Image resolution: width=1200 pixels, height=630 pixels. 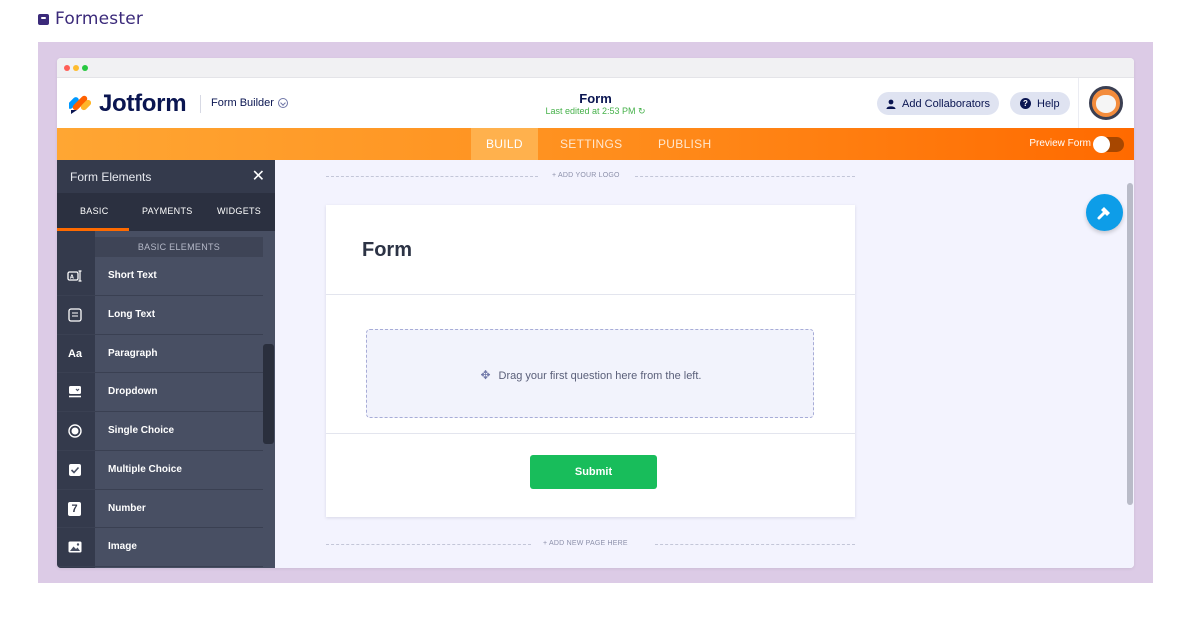 I want to click on number-icon: 7, so click(x=74, y=508).